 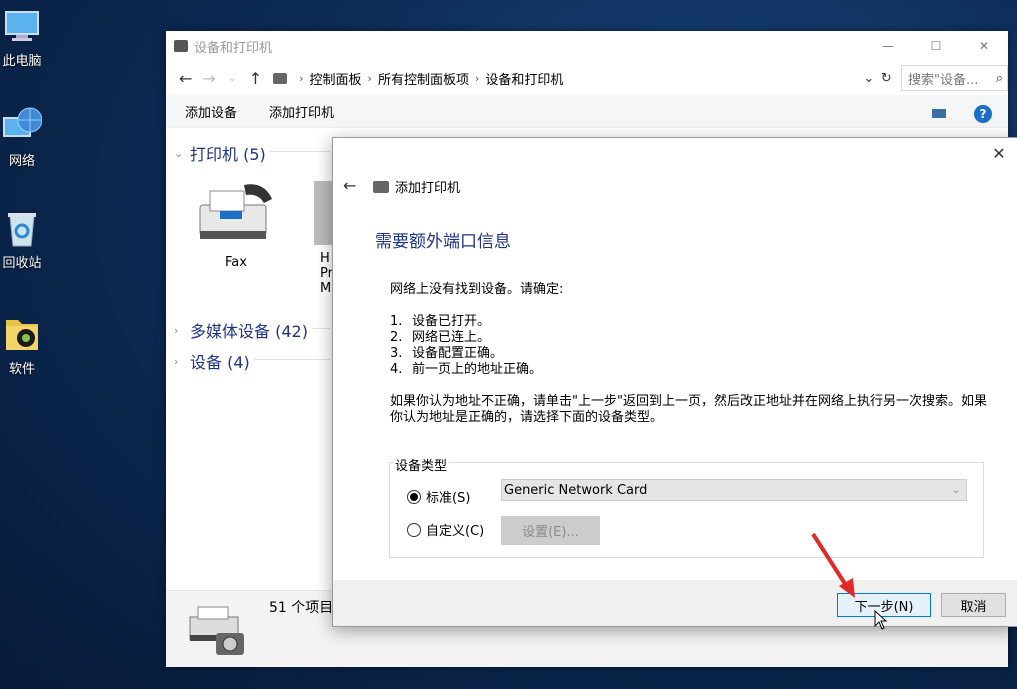 I want to click on standard-radio: 标准(S), so click(x=438, y=496).